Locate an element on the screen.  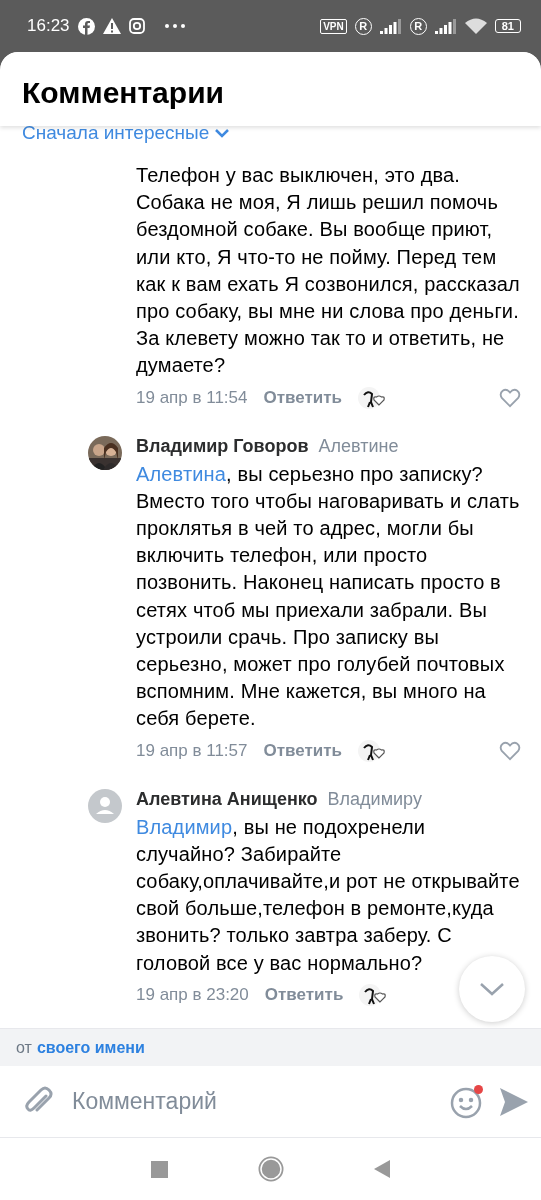
battery-indicator: 81 is located at coordinates (507, 26).